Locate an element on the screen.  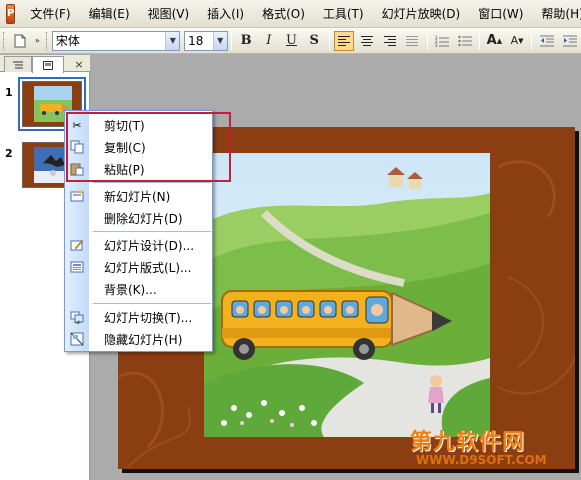
toolbar-grip is located at coordinates (4, 40).